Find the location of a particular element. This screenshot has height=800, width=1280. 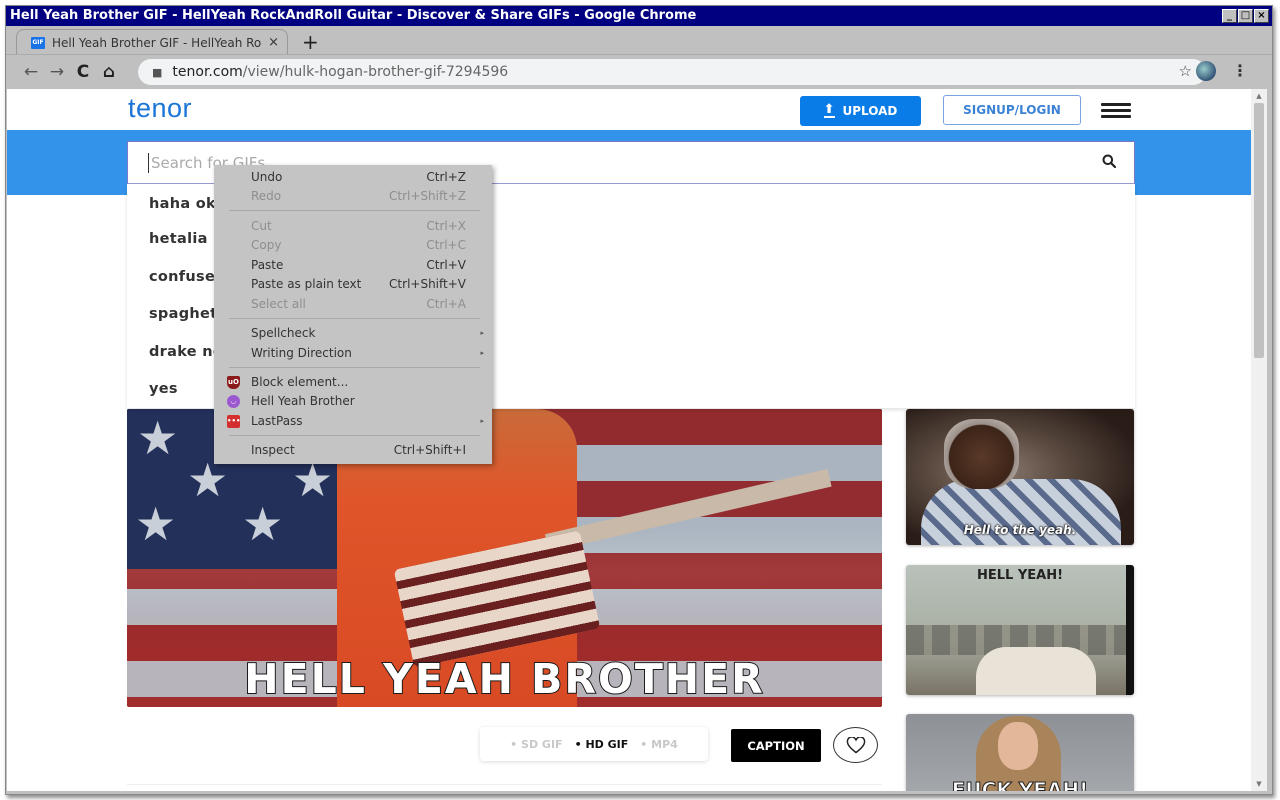

format-hd-gif: • HD GIF is located at coordinates (602, 744).